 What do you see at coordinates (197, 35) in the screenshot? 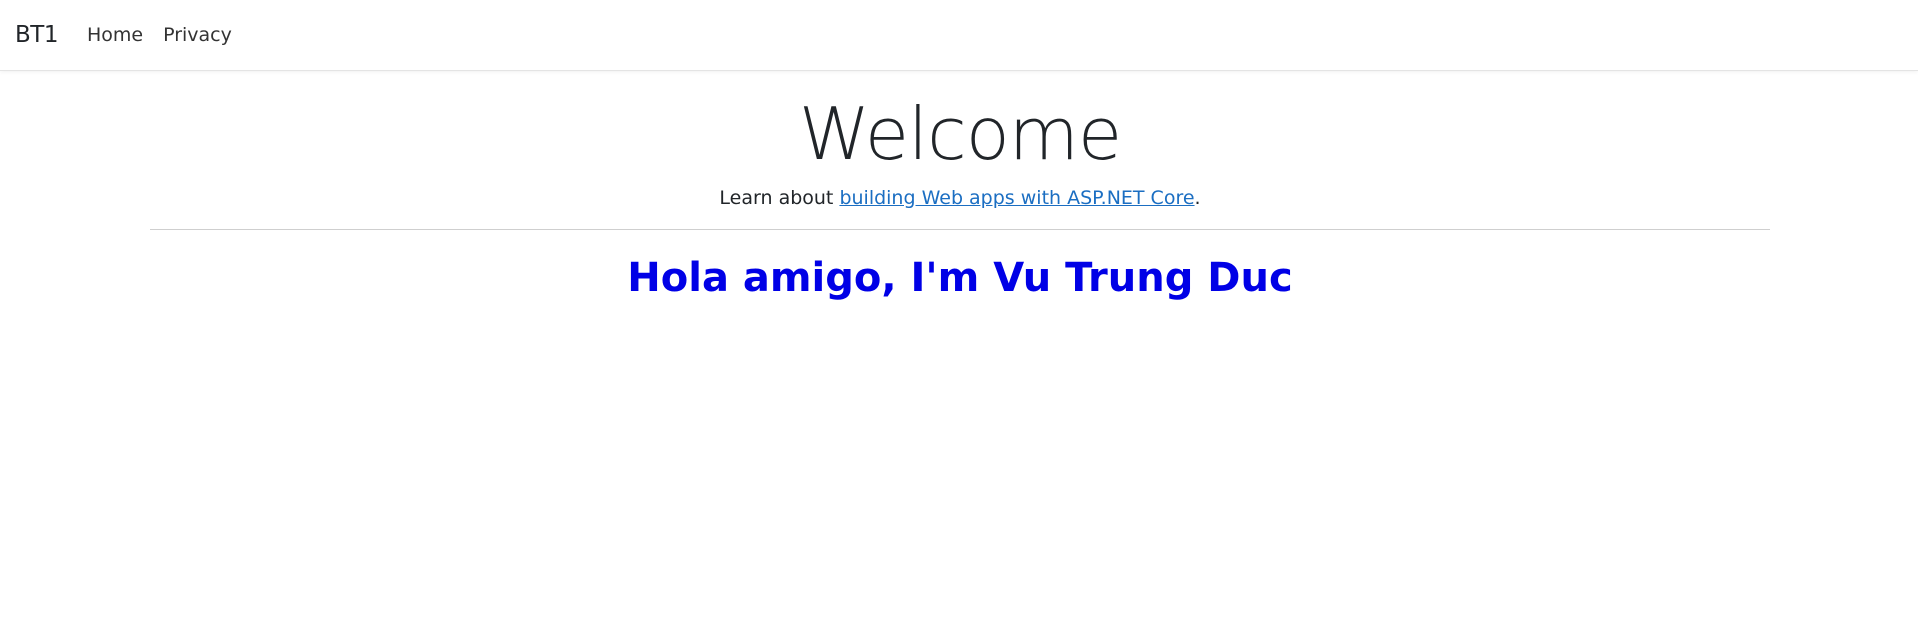
I see `nav-link-privacy: Privacy` at bounding box center [197, 35].